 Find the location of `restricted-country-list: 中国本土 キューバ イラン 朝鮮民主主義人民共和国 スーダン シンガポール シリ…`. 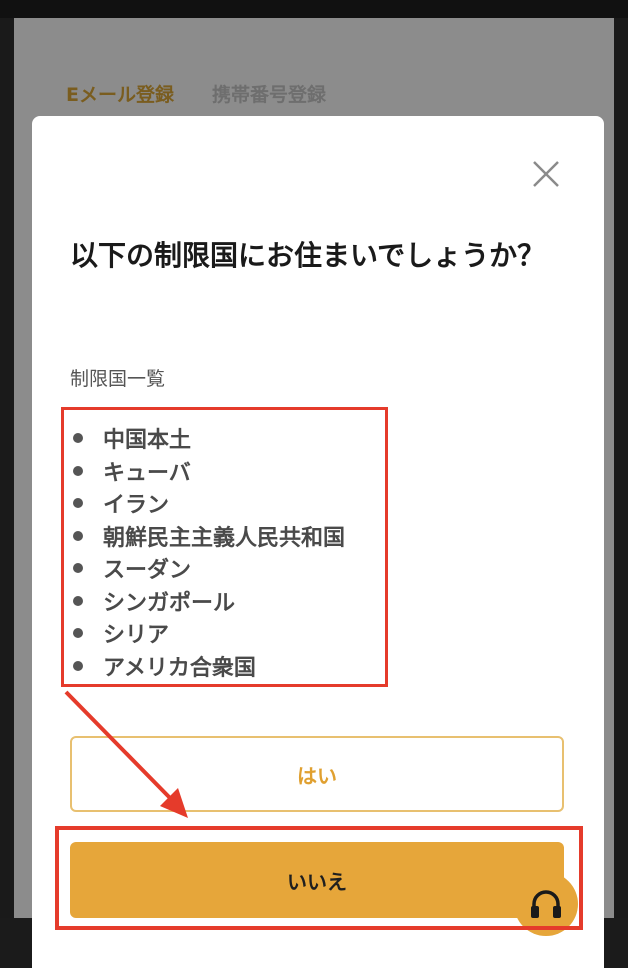

restricted-country-list: 中国本土 キューバ イラン 朝鮮民主主義人民共和国 スーダン シンガポール シリ… is located at coordinates (207, 552).